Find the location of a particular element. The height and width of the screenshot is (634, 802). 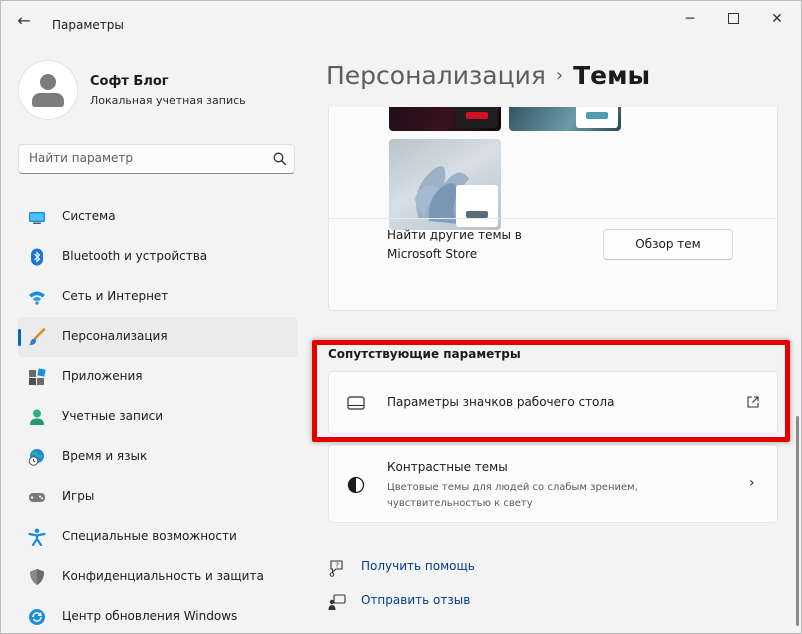

avatar is located at coordinates (48, 90).